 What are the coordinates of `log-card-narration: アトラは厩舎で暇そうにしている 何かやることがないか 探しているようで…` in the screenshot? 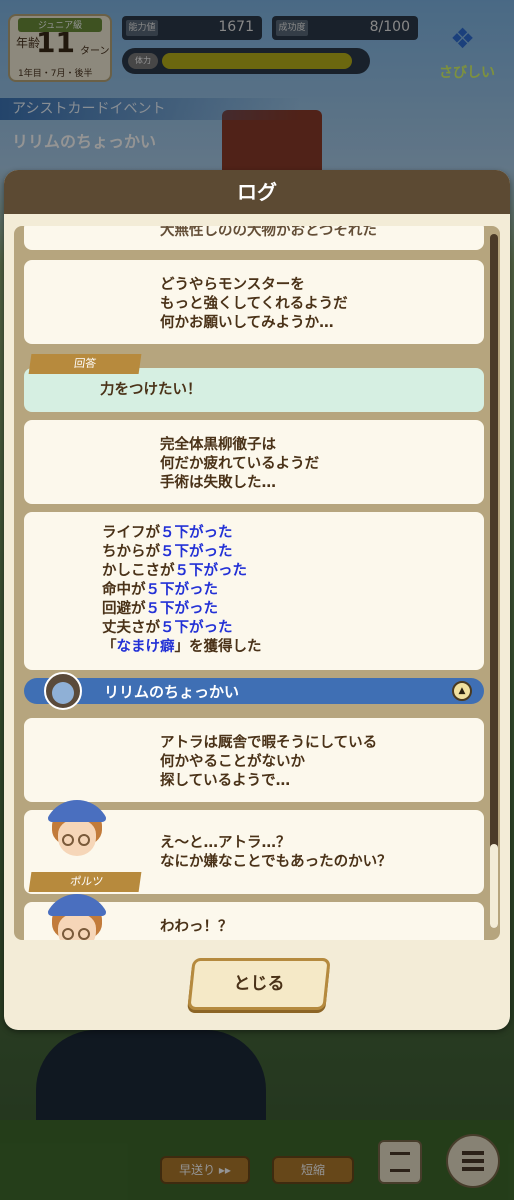 It's located at (254, 760).